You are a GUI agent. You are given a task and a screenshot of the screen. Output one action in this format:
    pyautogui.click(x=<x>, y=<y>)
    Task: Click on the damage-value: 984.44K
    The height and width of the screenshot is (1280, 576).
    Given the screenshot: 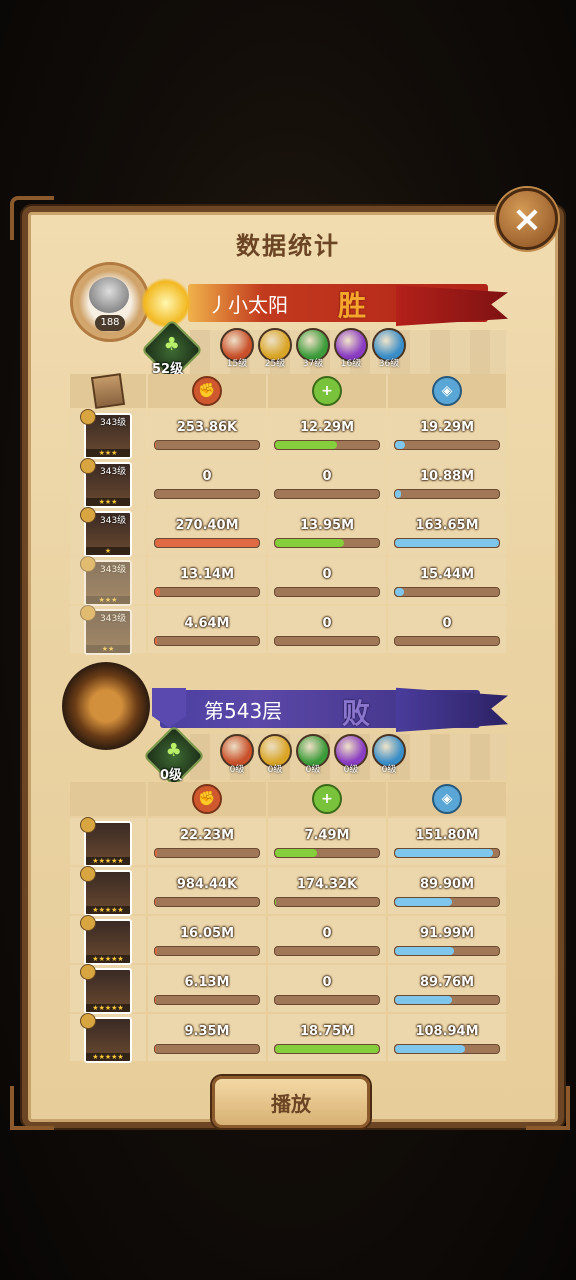 What is the action you would take?
    pyautogui.click(x=207, y=884)
    